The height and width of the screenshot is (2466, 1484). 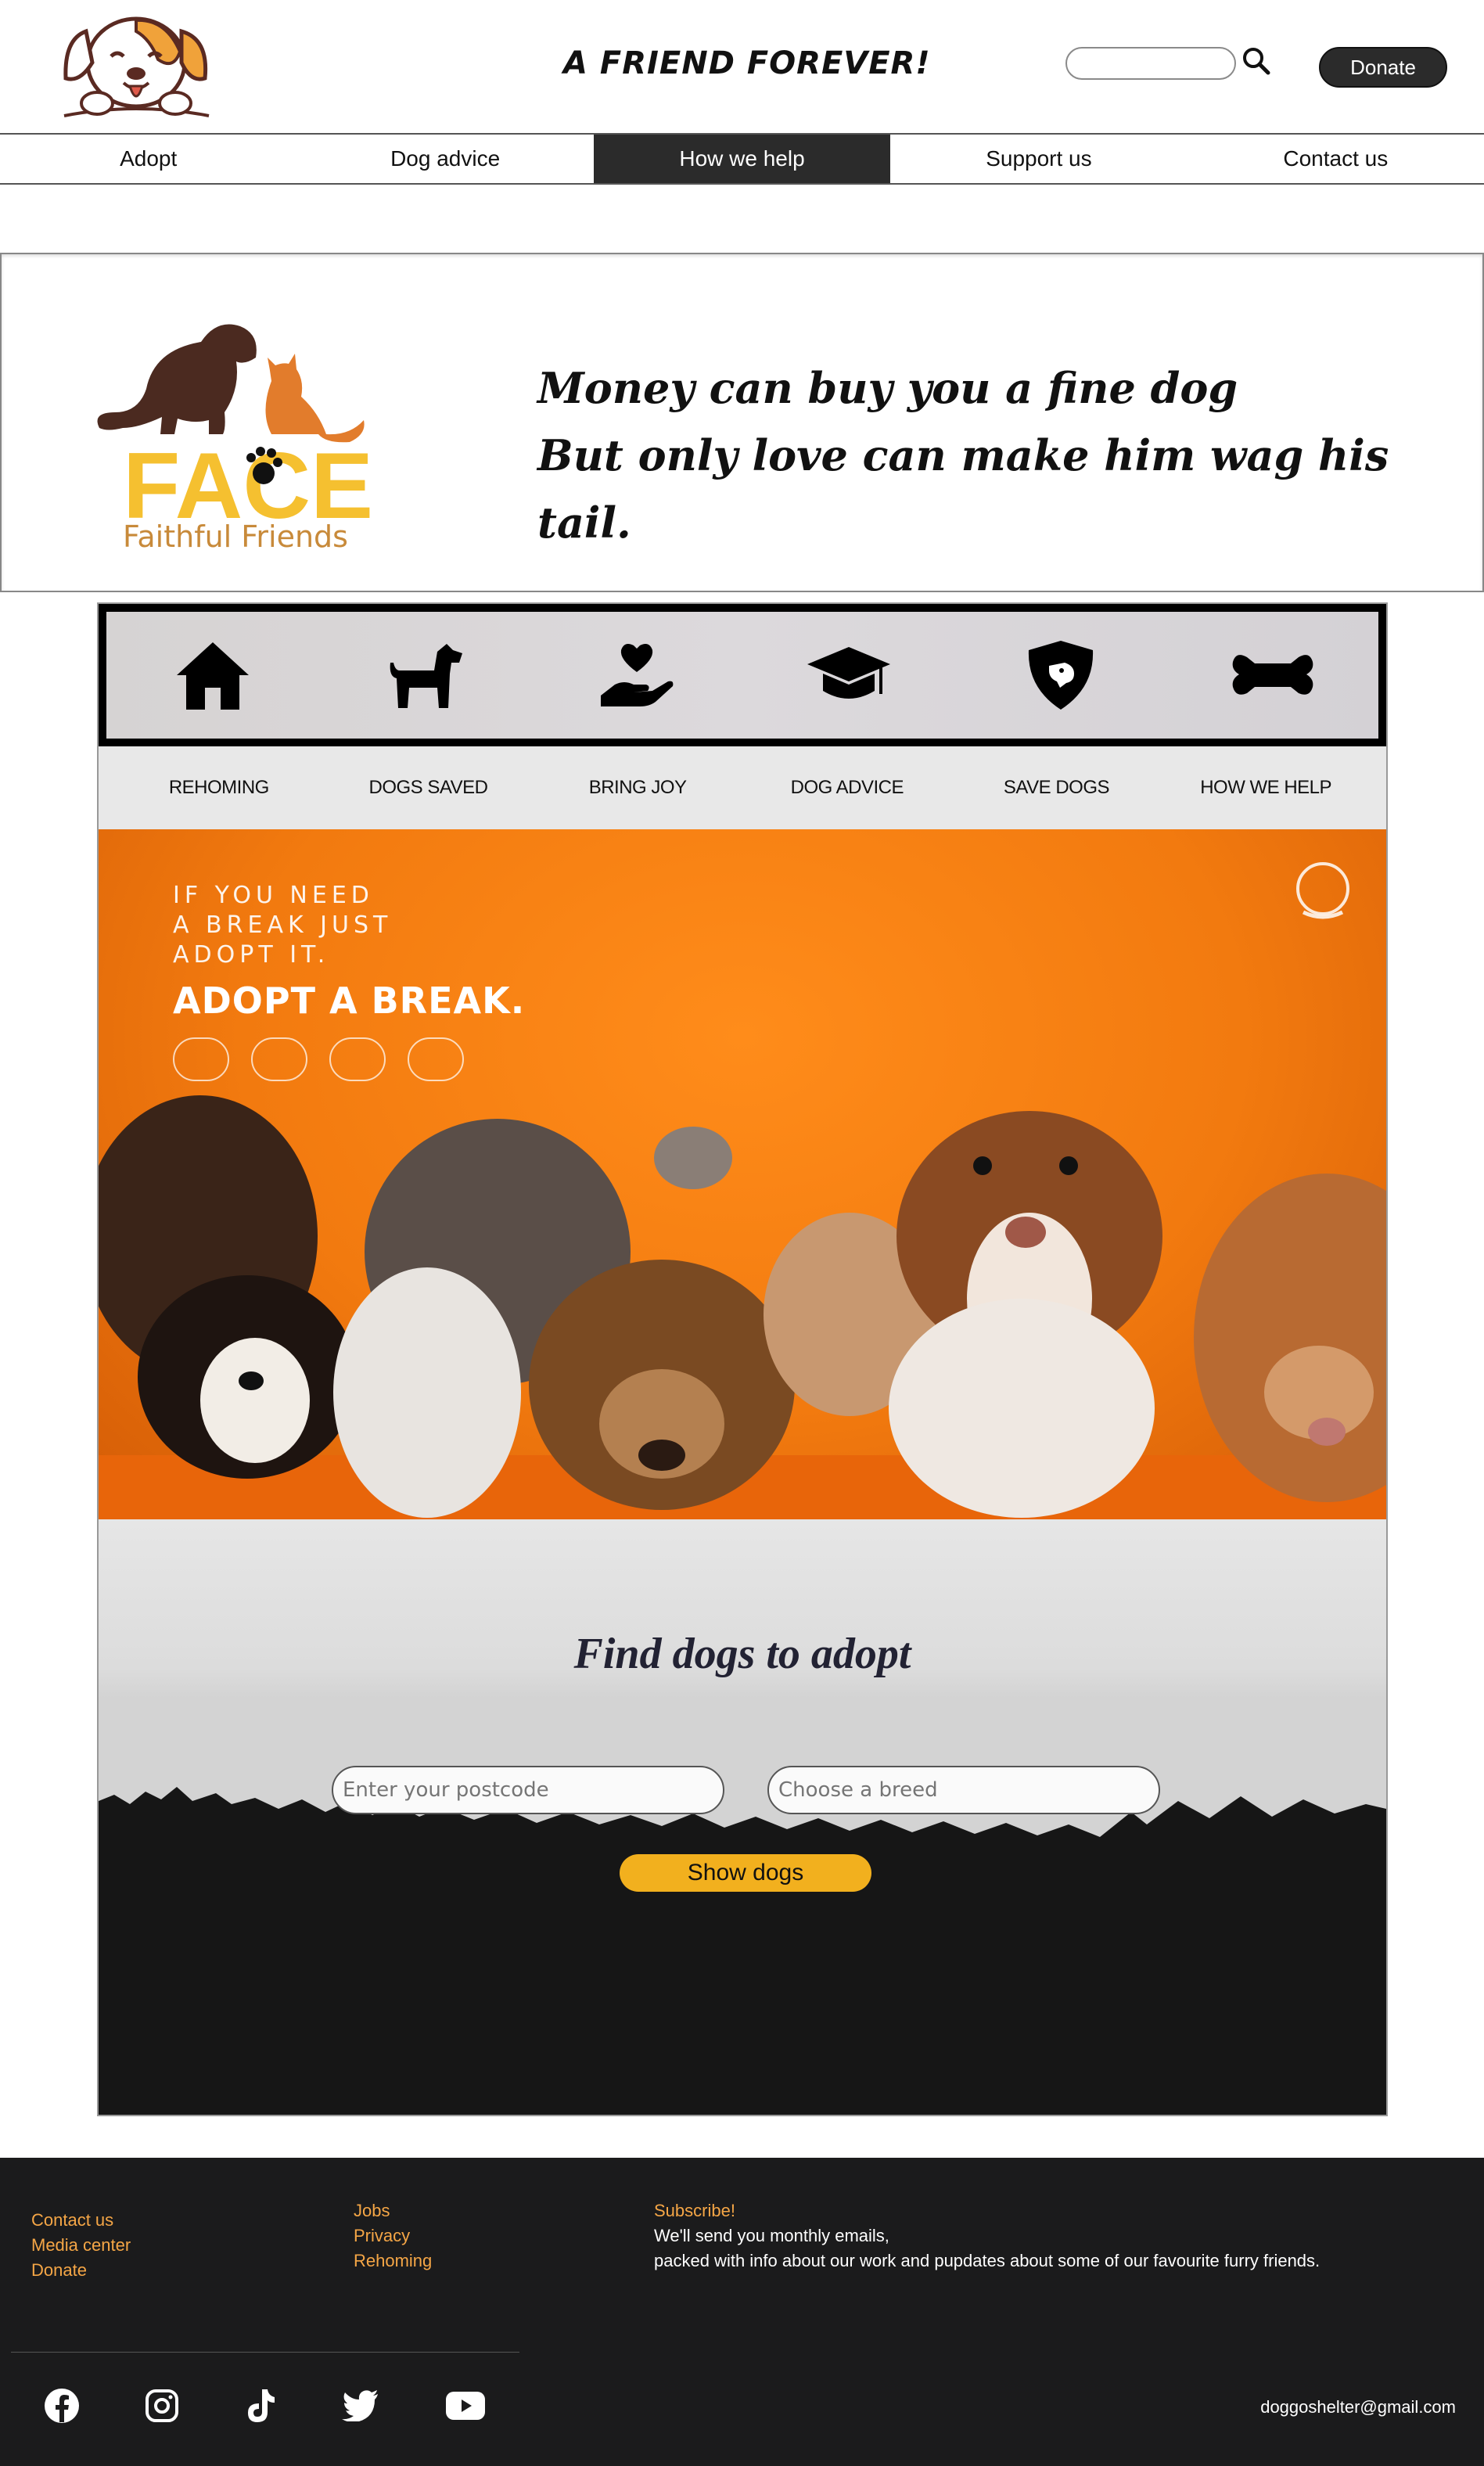 I want to click on postcode-input, so click(x=528, y=1790).